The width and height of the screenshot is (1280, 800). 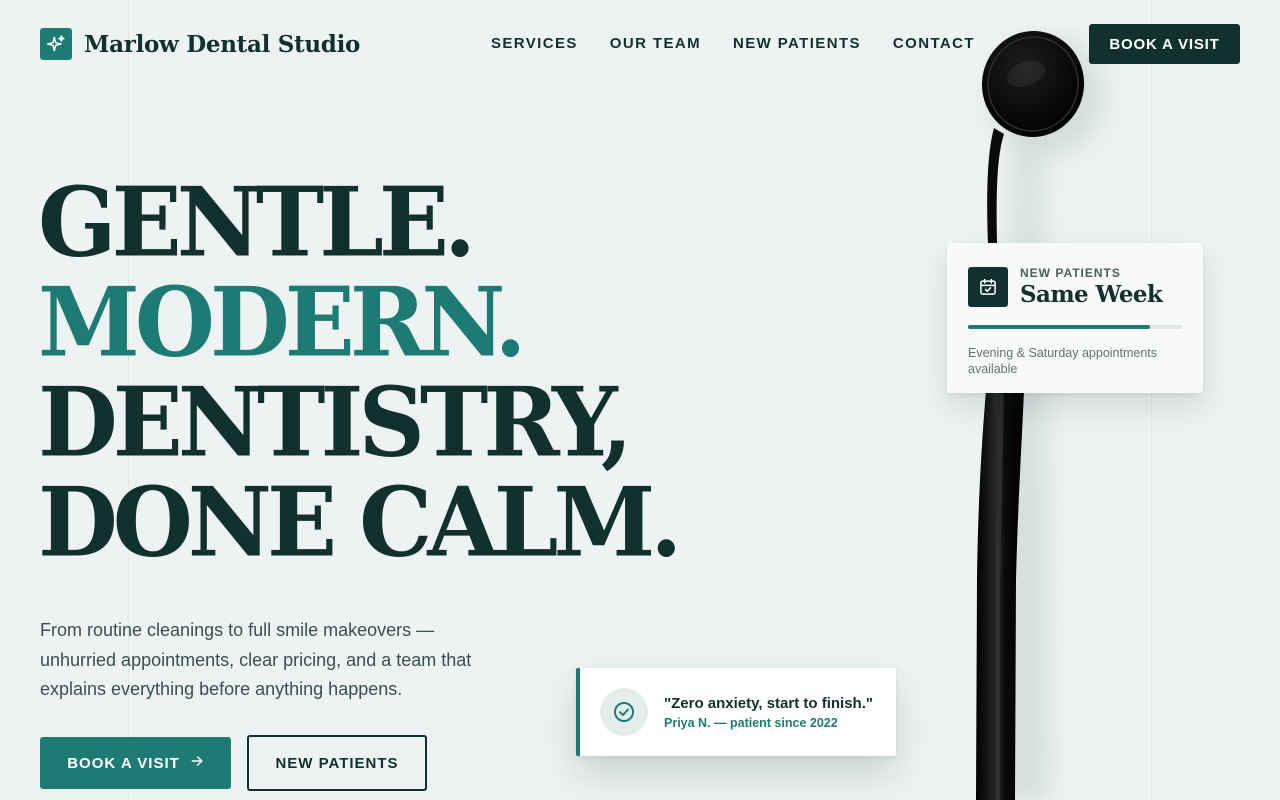 I want to click on dental-mirror-illustration, so click(x=1040, y=415).